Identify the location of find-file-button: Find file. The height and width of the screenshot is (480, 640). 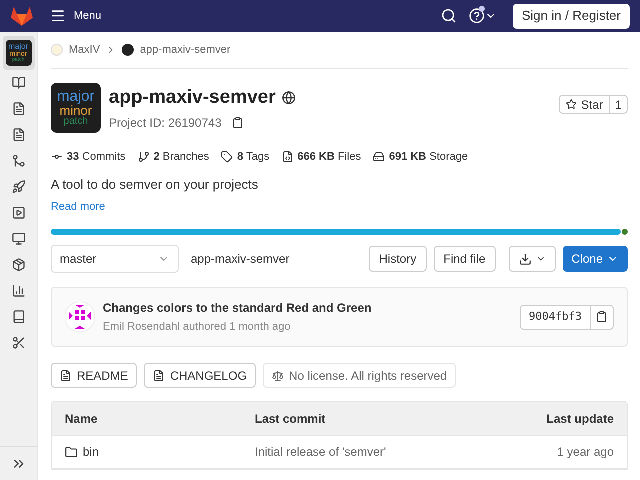
(465, 259).